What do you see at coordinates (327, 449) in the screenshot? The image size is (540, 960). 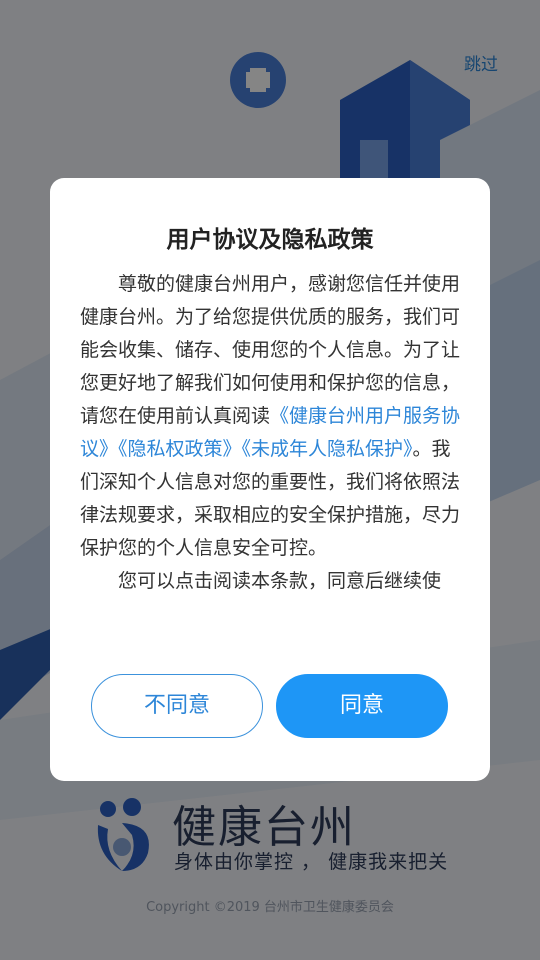 I see `minor-privacy-link: 《未成年人隐私保护》` at bounding box center [327, 449].